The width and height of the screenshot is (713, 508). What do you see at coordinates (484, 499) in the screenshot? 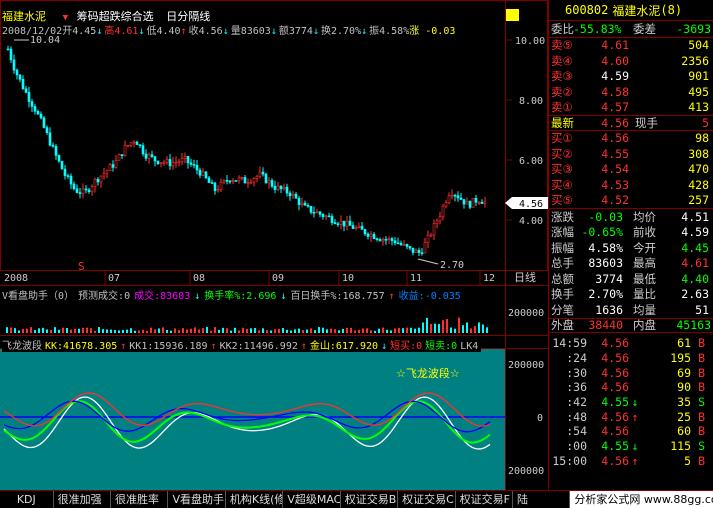
I see `indicator-tab: 权证交易F` at bounding box center [484, 499].